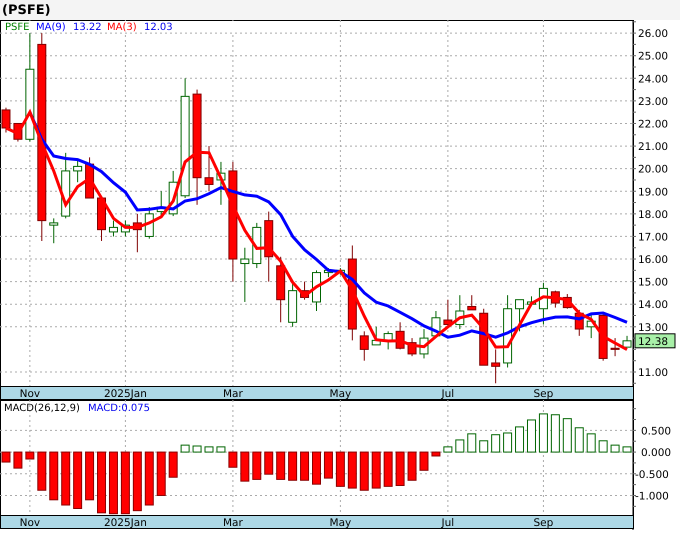 This screenshot has width=680, height=546. What do you see at coordinates (653, 170) in the screenshot?
I see `axis-label: 20.00` at bounding box center [653, 170].